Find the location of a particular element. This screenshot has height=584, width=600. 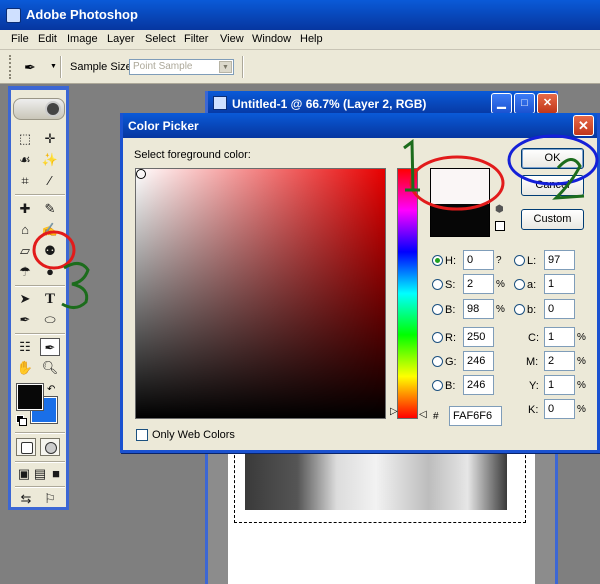

annotation-ellipse-bucket is located at coordinates (54, 250).